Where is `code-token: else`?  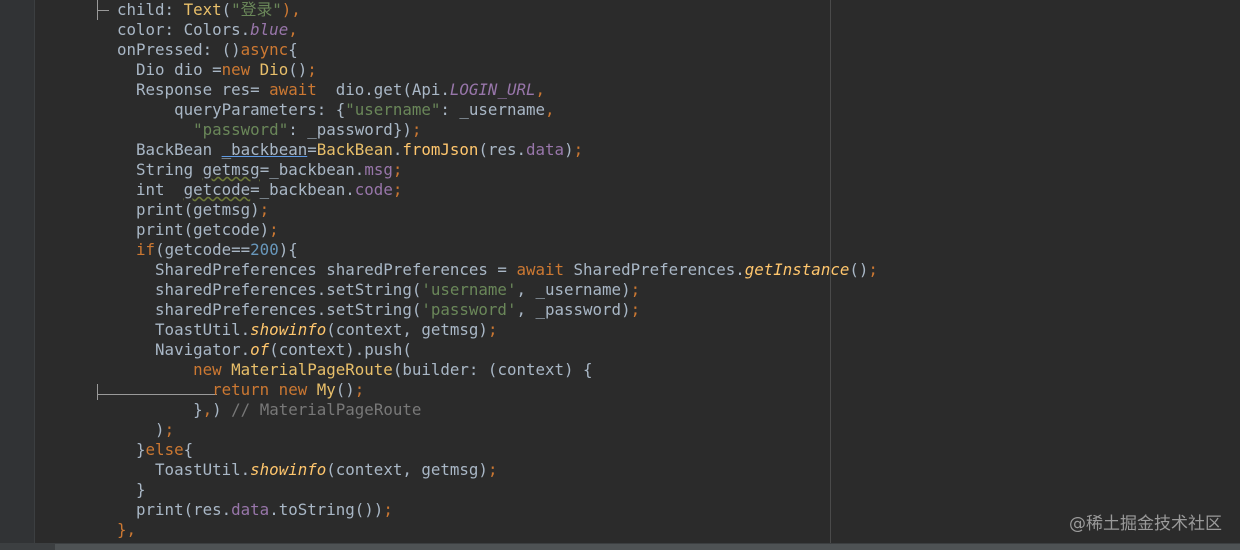 code-token: else is located at coordinates (164, 449).